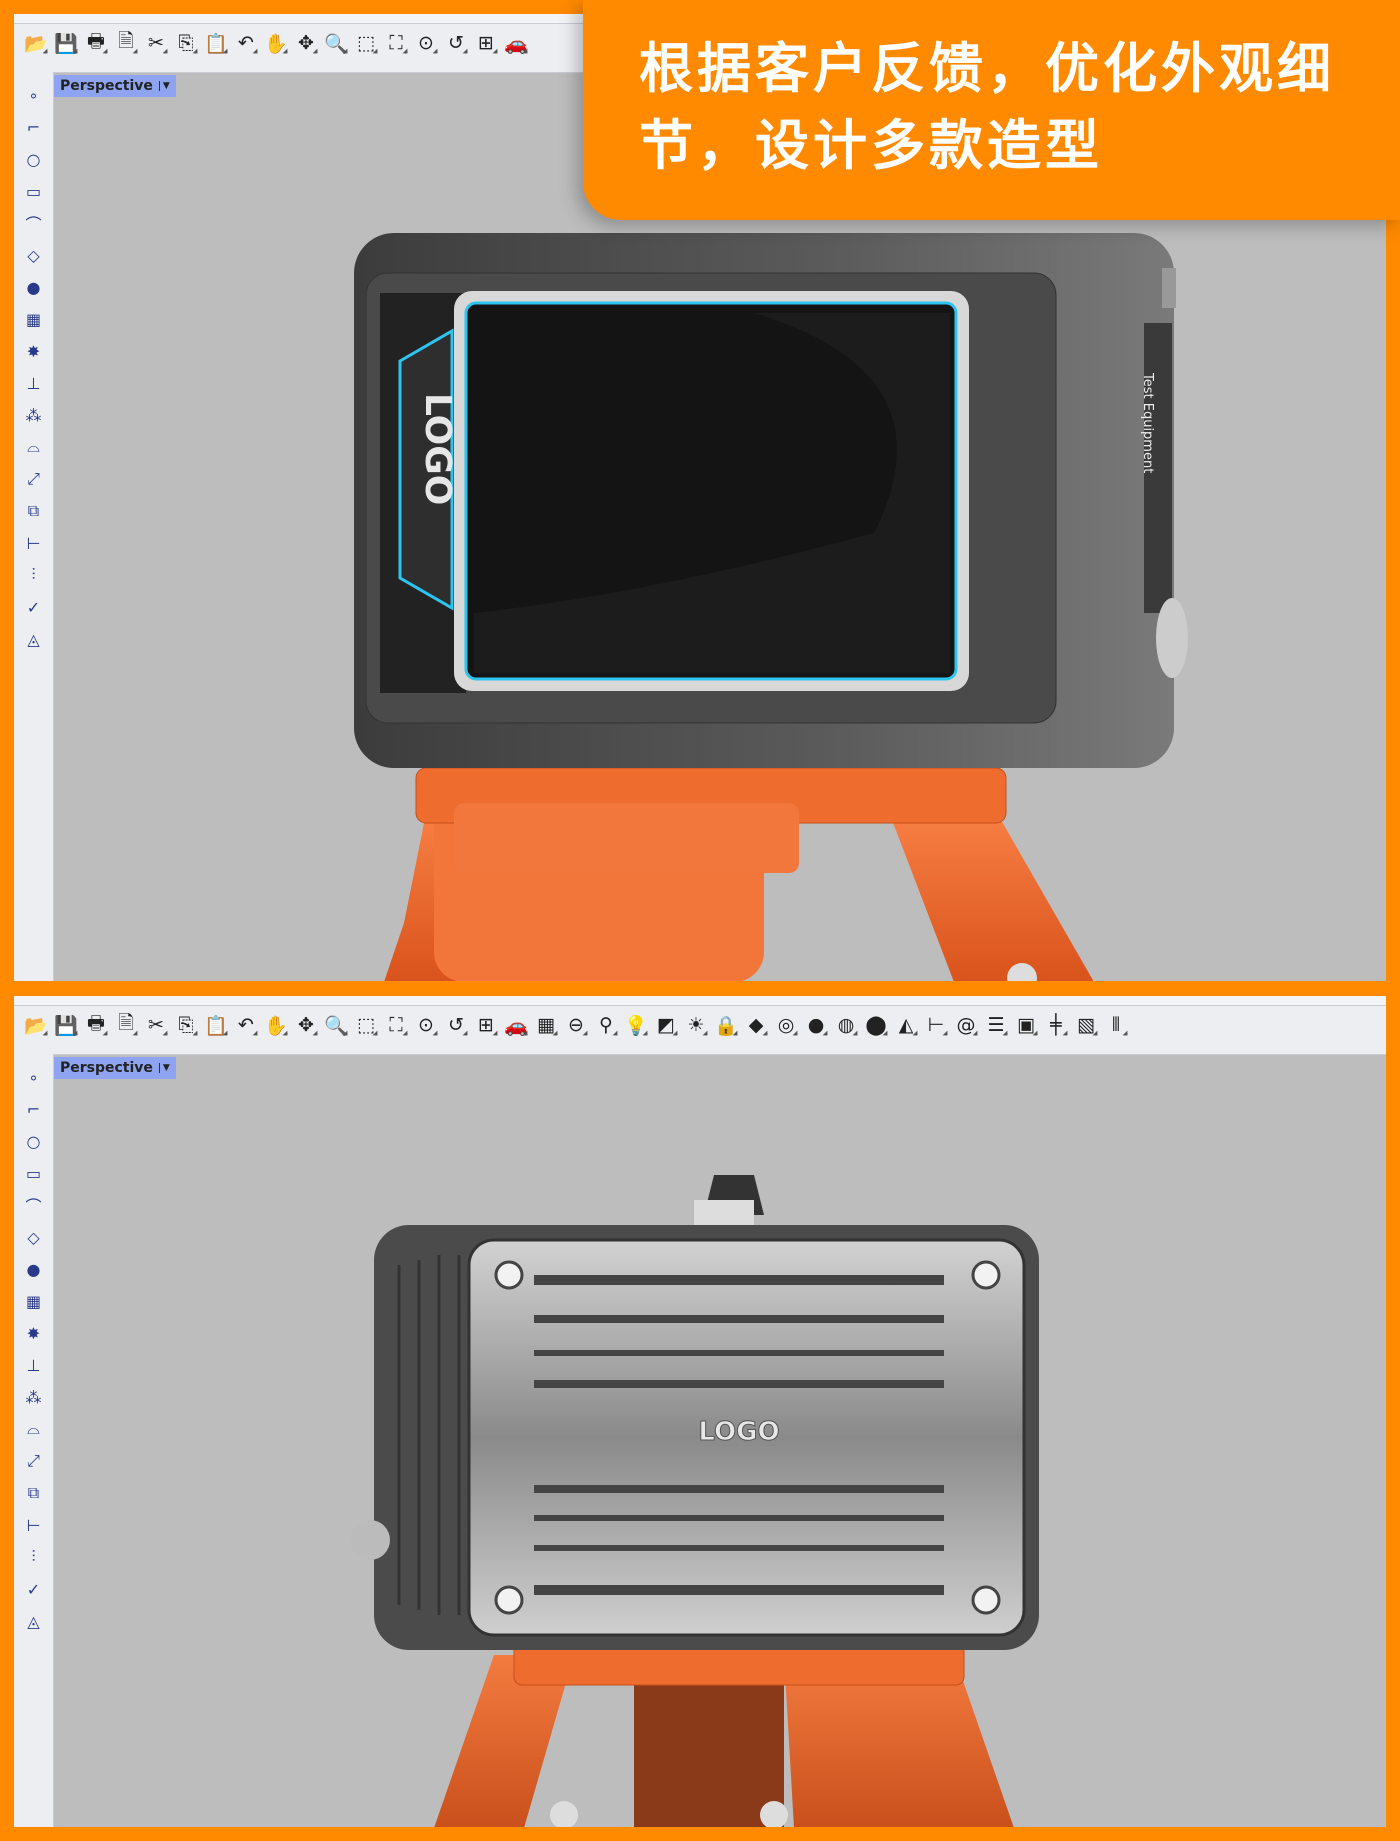  I want to click on main-toolbar: 📂 💾 🖶 🗎 ✂ ⎘ 📋 ↶ ✋ ✥ 🔍 ⬚ ⛶ ⊙ ↺ ⊞ 🚗 ▦ ⊖ ⚲ 💡 ◩ ☀ 🔒 ◆ ◎ ● ◍ ⬤ ◭ ⊢ @ ☰ ▣ ╪ ▧ ⫴, so click(576, 1025).